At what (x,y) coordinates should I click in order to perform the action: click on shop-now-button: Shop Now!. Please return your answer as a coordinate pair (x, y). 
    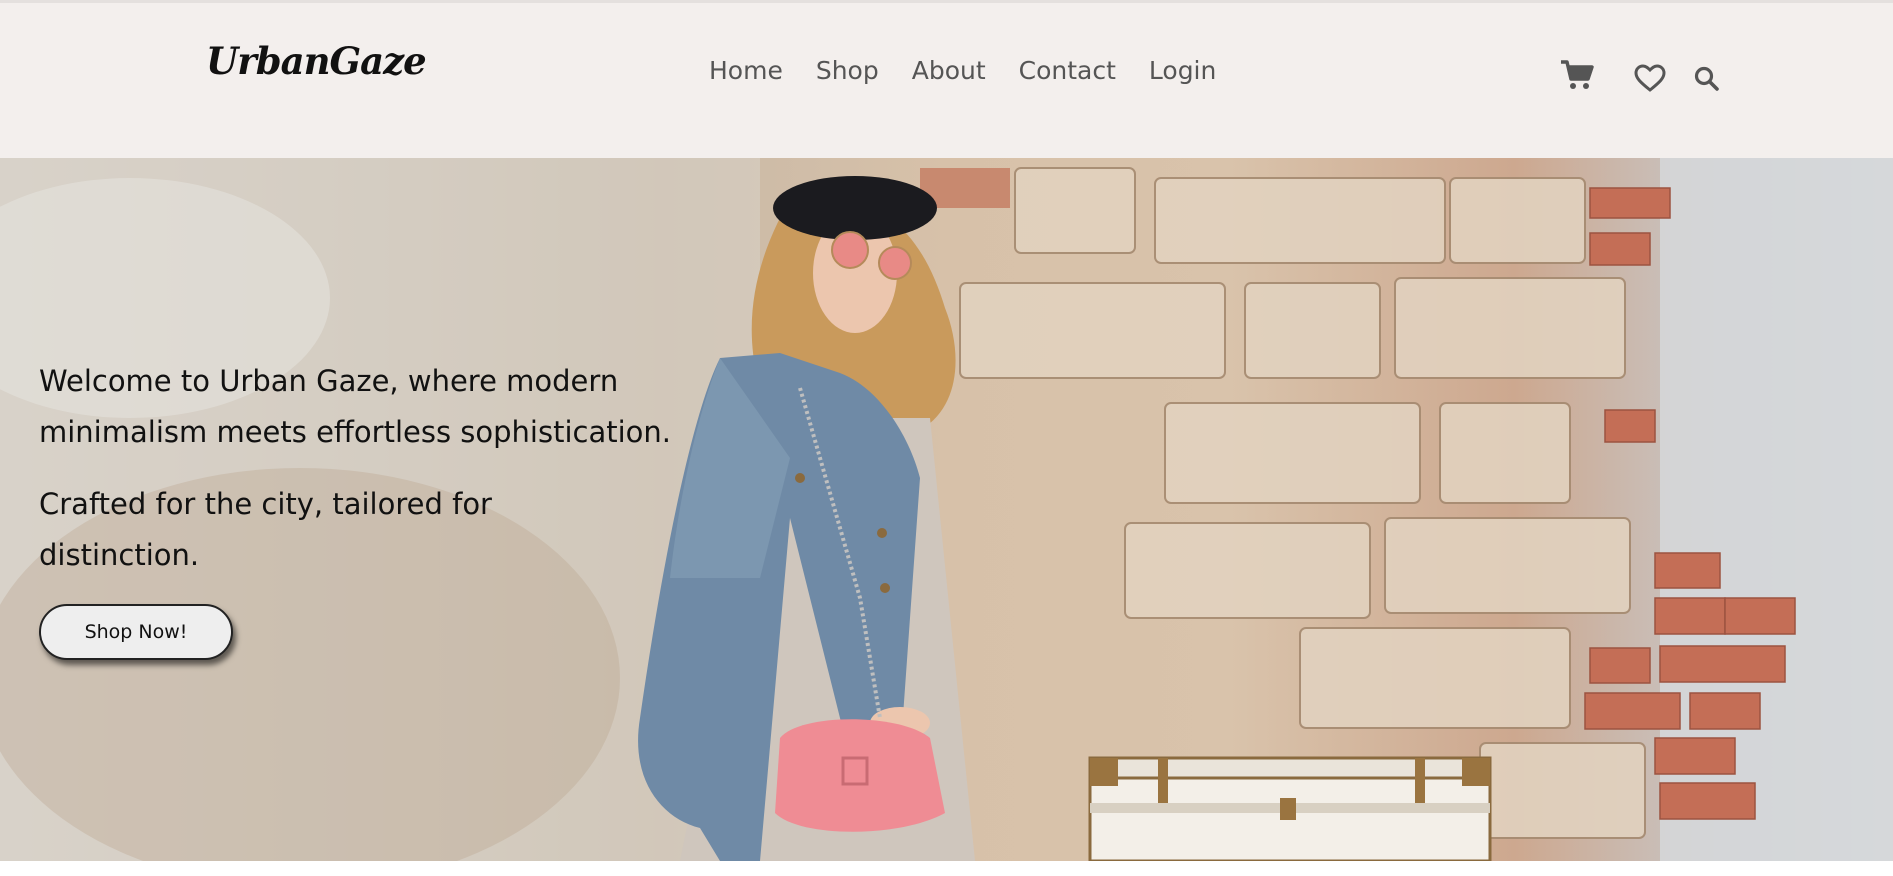
    Looking at the image, I should click on (136, 632).